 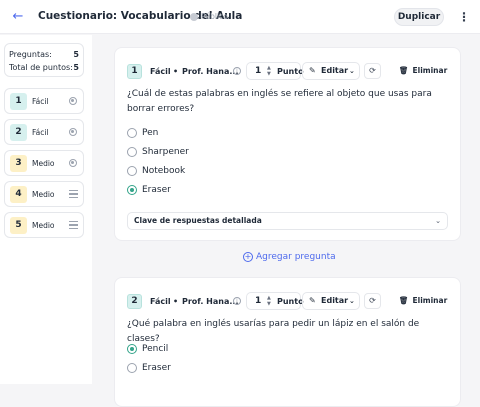 I want to click on plus-circle-icon: +, so click(x=248, y=257).